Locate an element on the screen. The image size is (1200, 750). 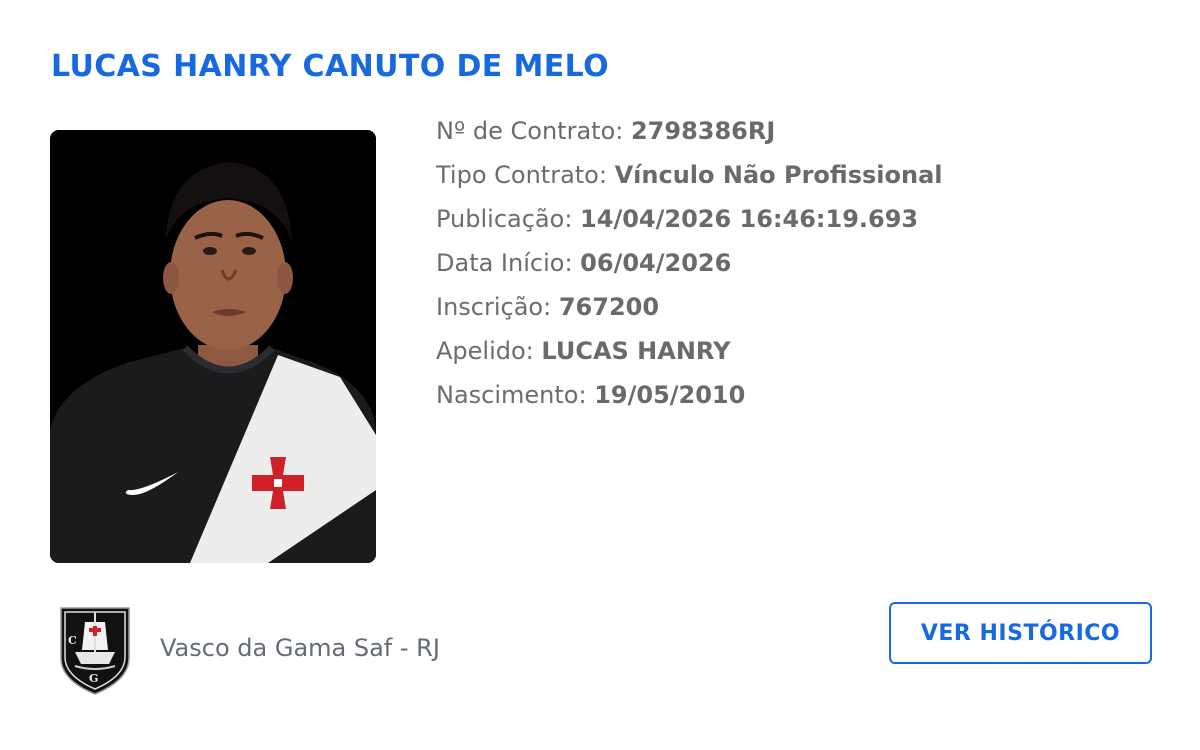
detail-value: Vínculo Não Profissional is located at coordinates (778, 175).